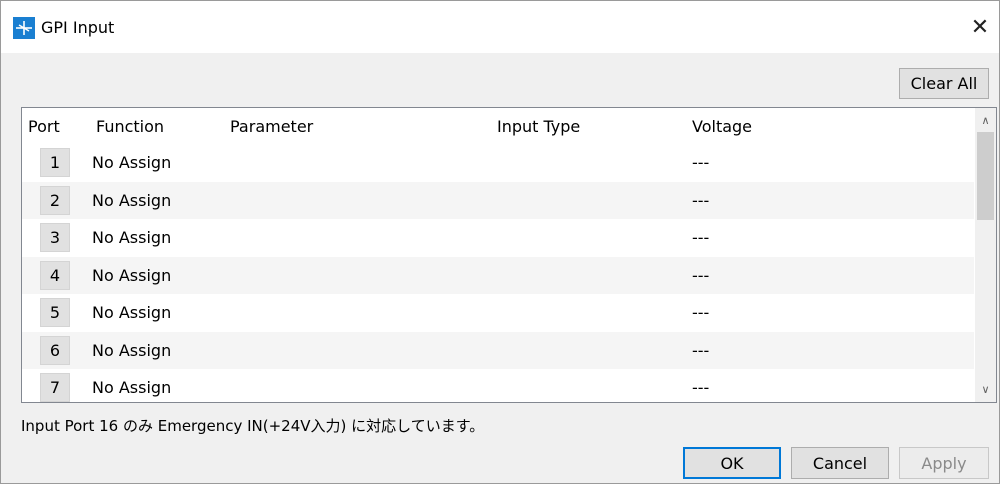  Describe the element at coordinates (840, 463) in the screenshot. I see `cancel-button: Cancel` at that location.